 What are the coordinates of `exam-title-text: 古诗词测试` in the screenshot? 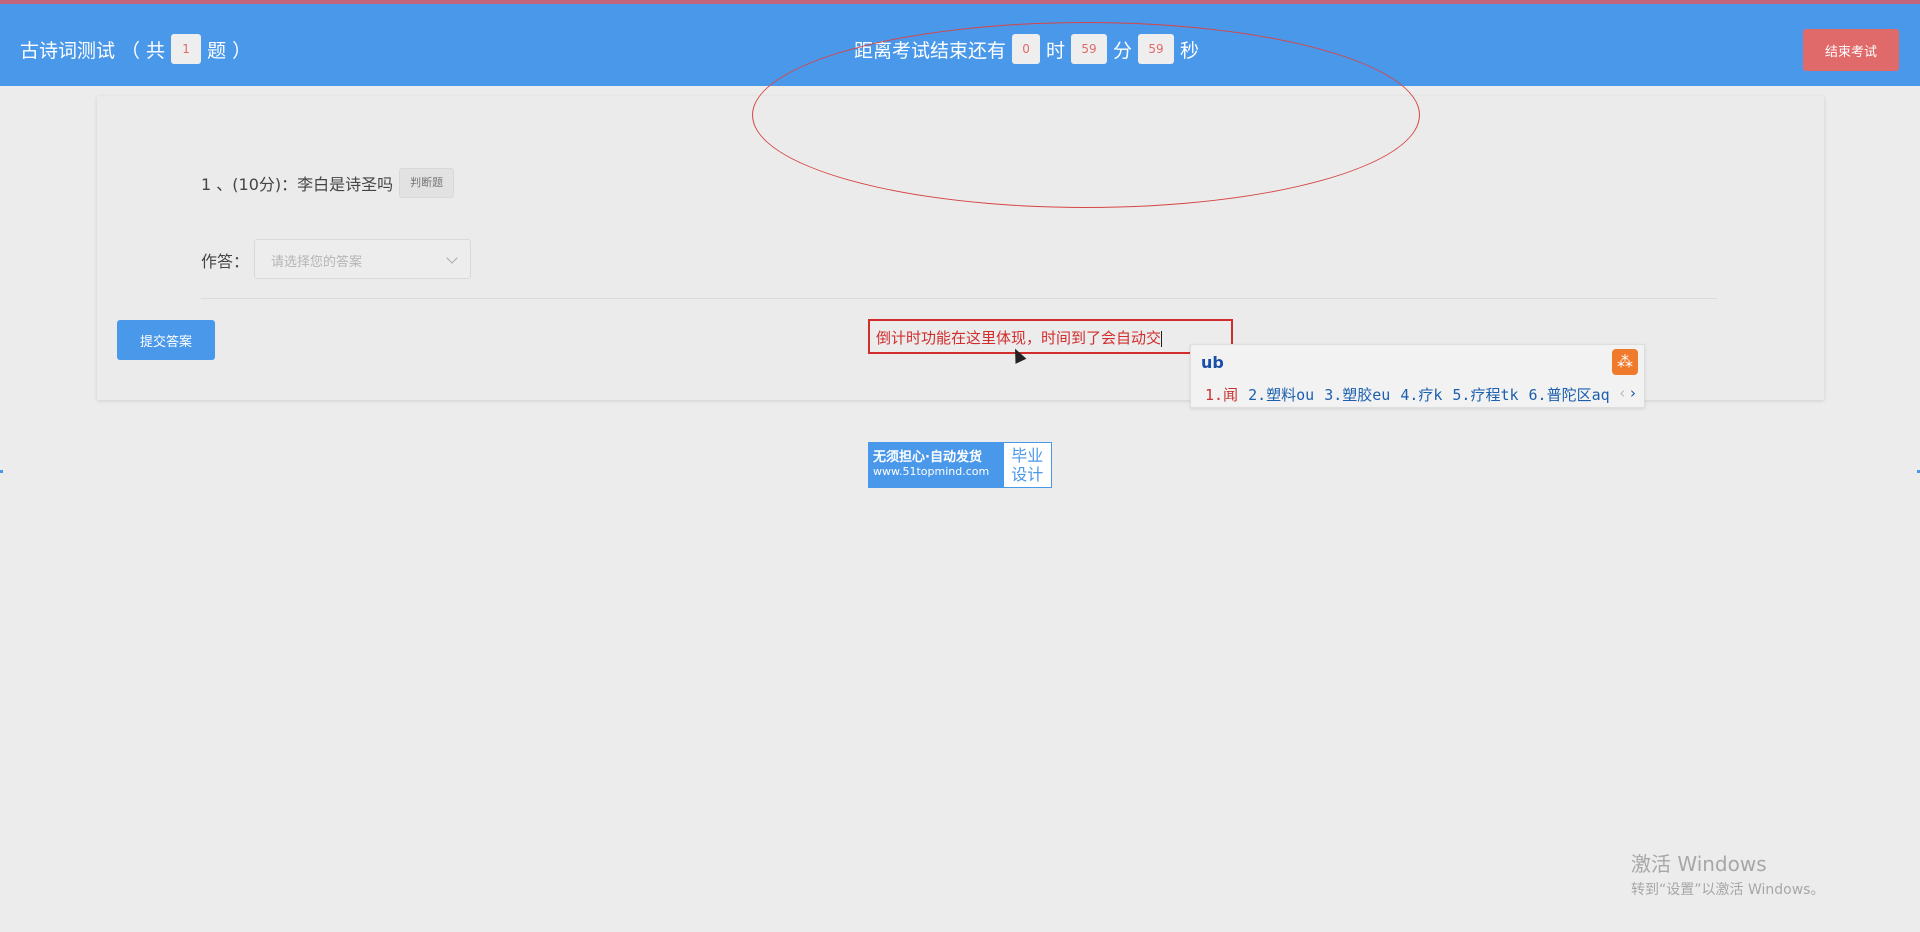 It's located at (68, 50).